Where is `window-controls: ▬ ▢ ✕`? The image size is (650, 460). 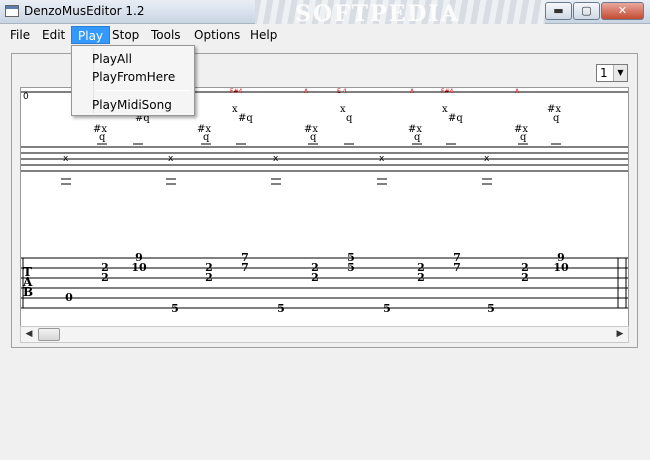
window-controls: ▬ ▢ ✕ is located at coordinates (594, 11).